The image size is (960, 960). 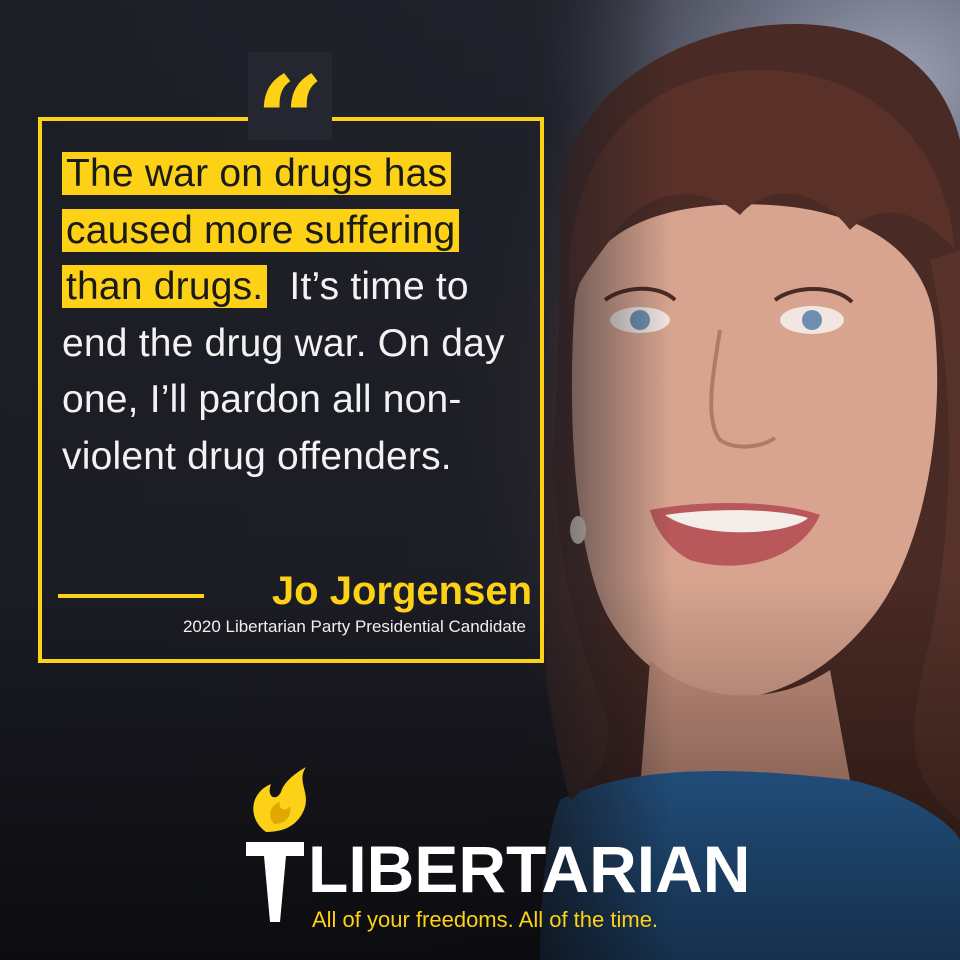 What do you see at coordinates (401, 591) in the screenshot?
I see `attribution-name: Jo Jorgensen` at bounding box center [401, 591].